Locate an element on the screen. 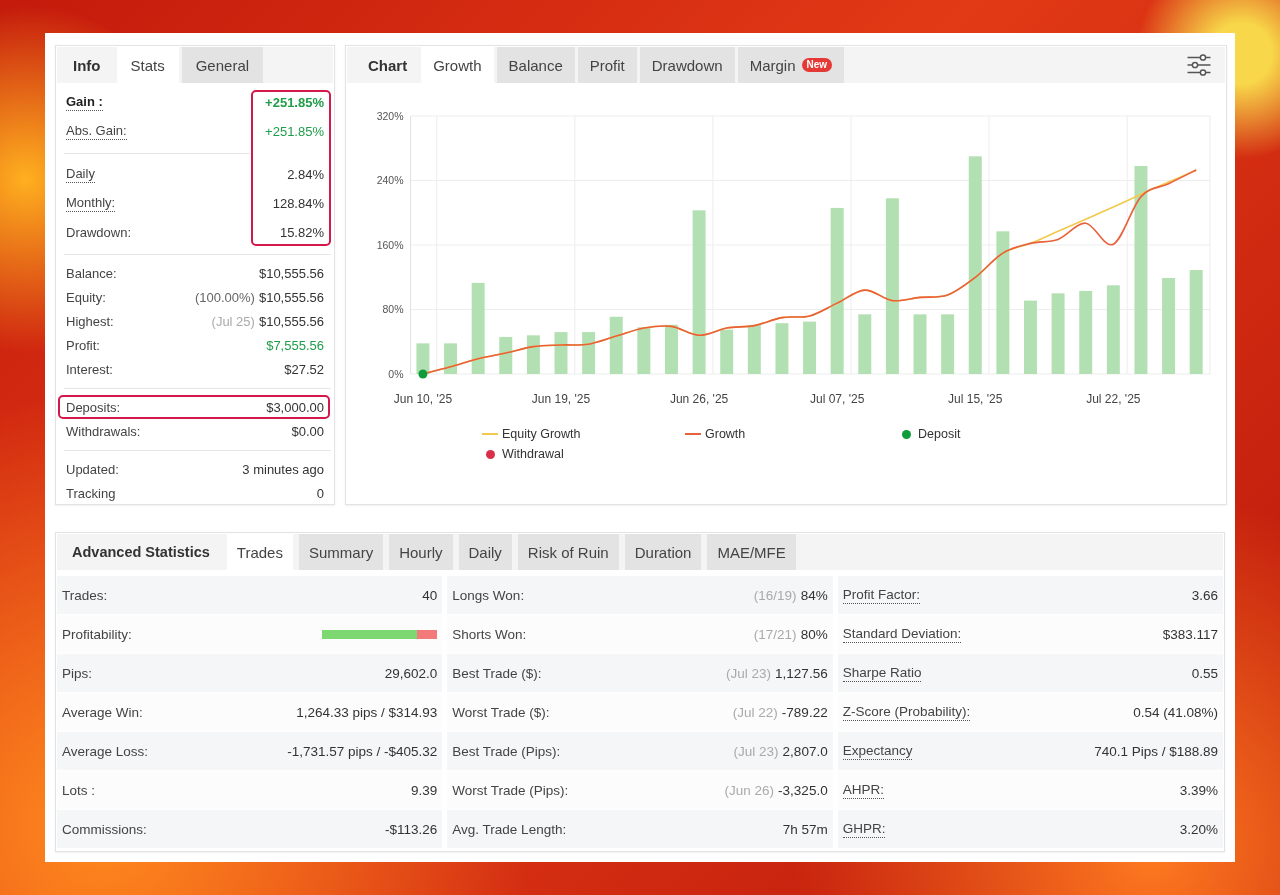 The width and height of the screenshot is (1280, 895). x-axis-label: Jul 22, '25 is located at coordinates (1113, 399).